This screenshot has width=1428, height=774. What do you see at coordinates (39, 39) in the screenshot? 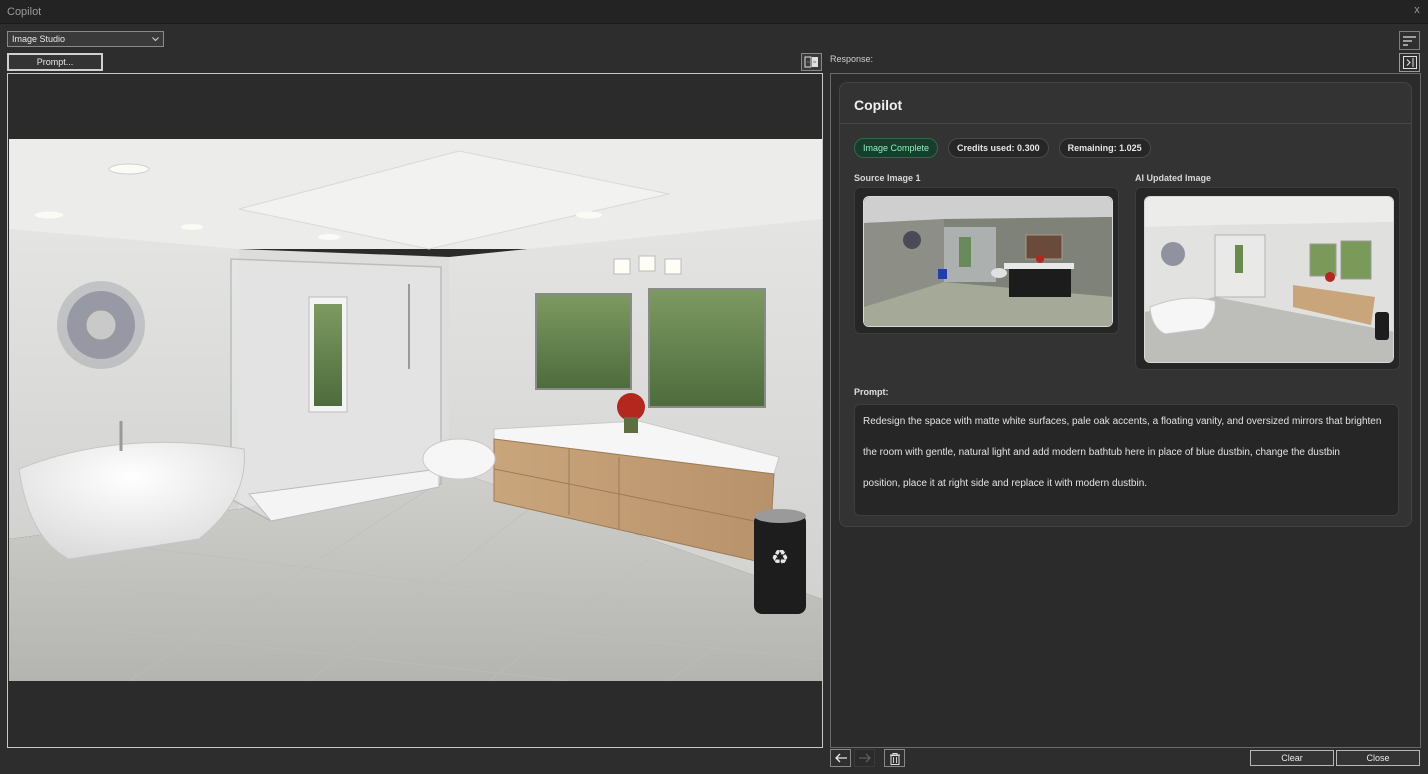
I see `mode-select-value: Image Studio` at bounding box center [39, 39].